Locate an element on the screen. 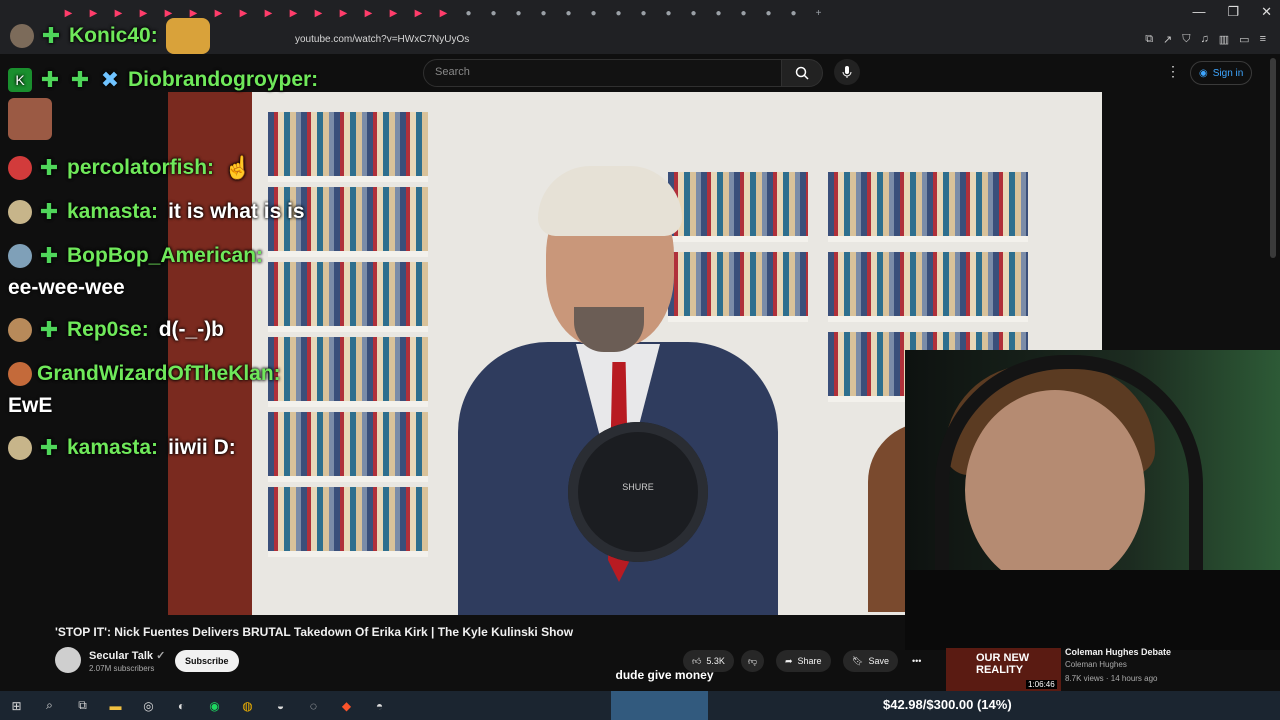 The image size is (1280, 720). wallet-icon: ▭ is located at coordinates (1244, 39).